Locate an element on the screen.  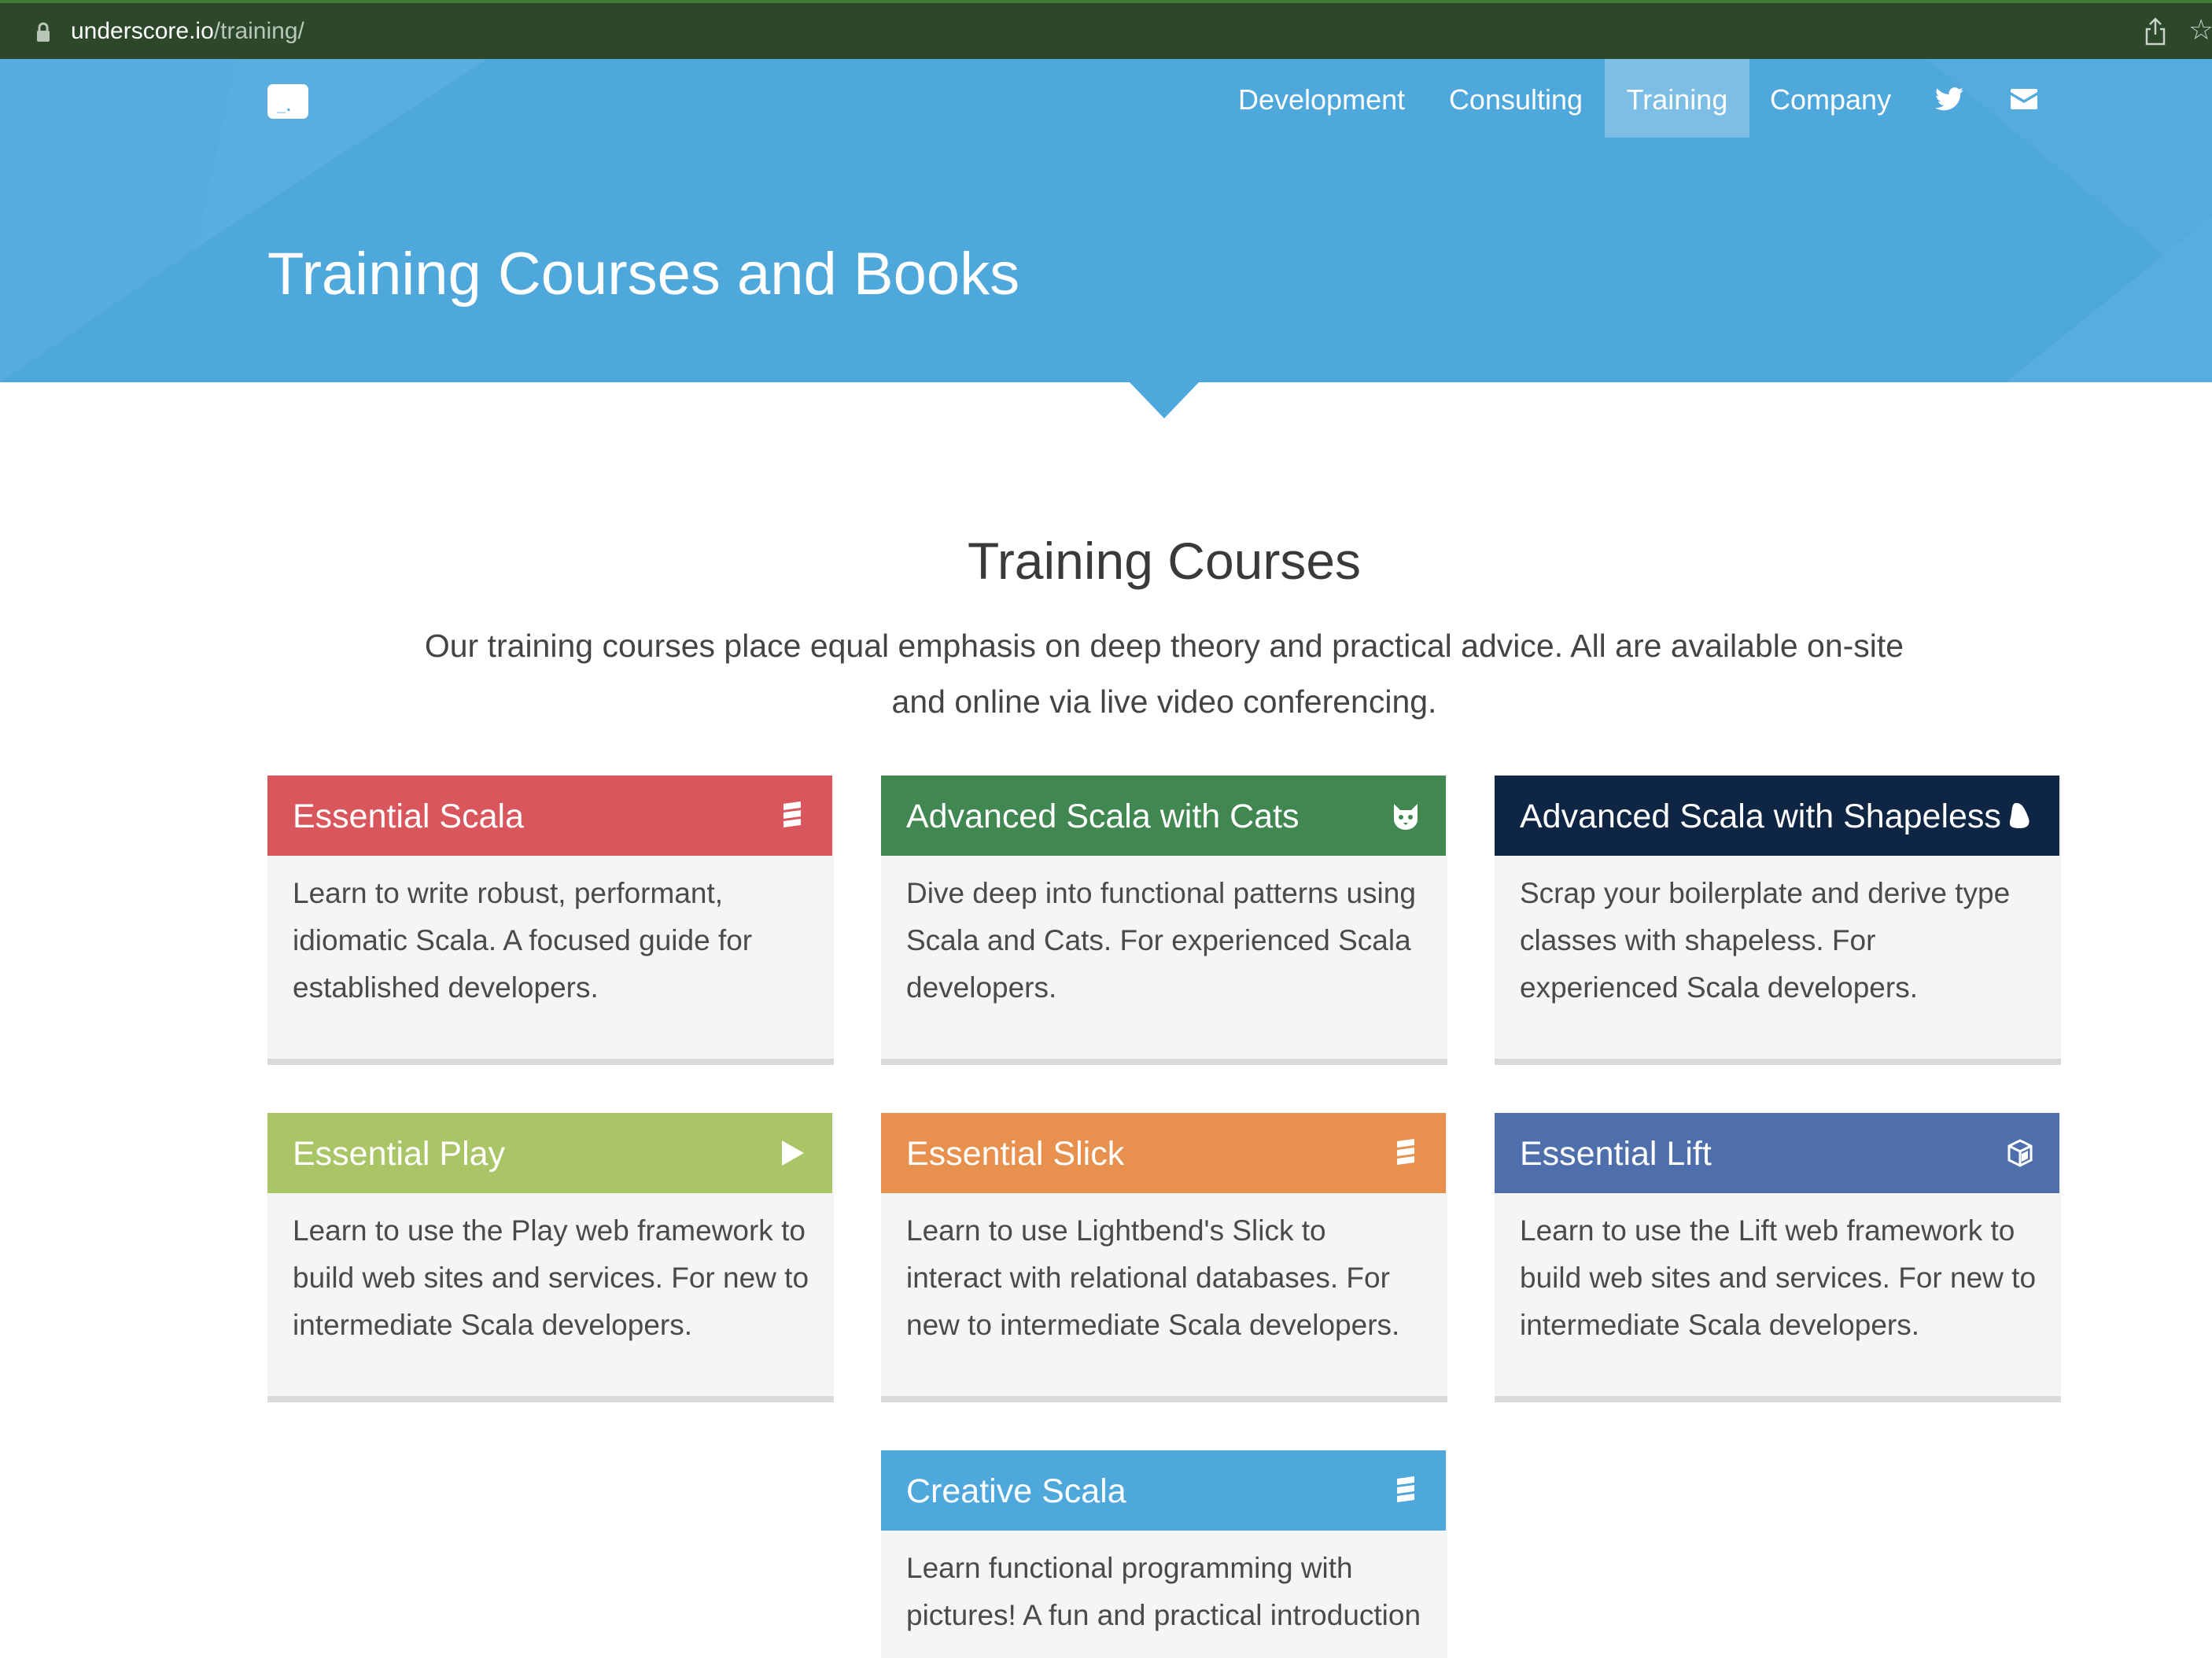
nav-development: Development is located at coordinates (1321, 98).